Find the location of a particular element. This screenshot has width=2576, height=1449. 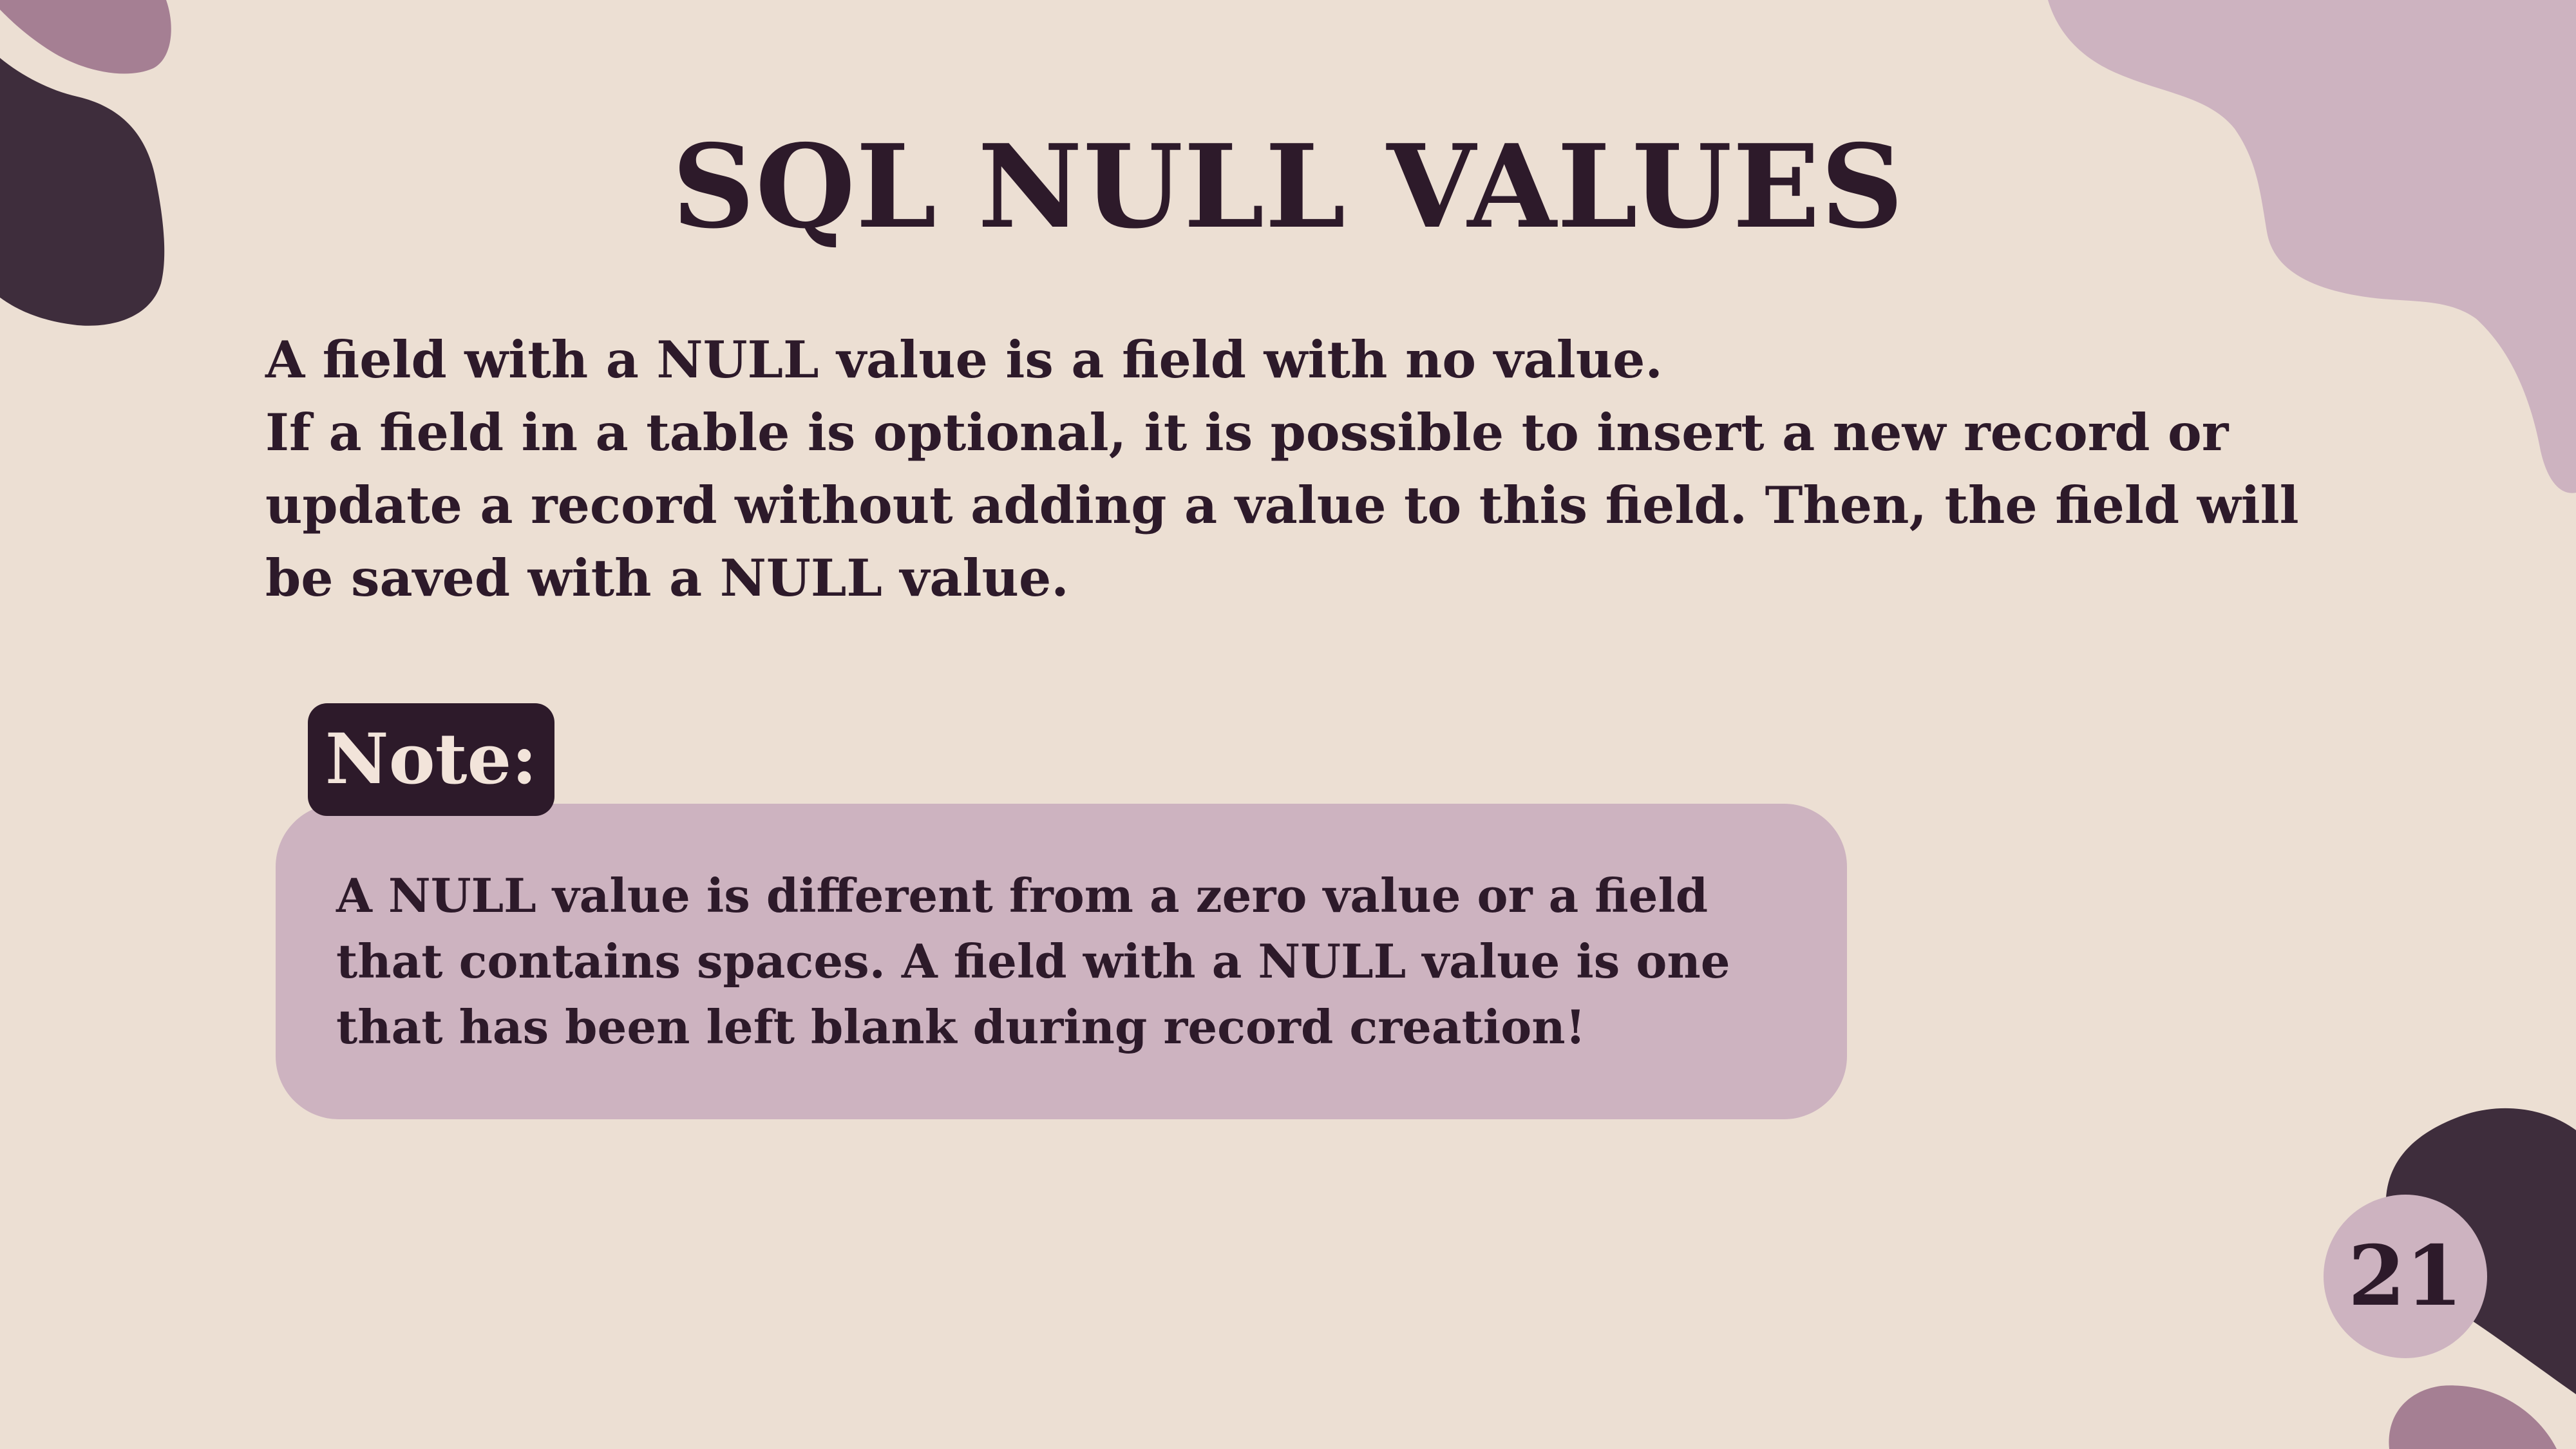

page-number: 21 is located at coordinates (2405, 1276).